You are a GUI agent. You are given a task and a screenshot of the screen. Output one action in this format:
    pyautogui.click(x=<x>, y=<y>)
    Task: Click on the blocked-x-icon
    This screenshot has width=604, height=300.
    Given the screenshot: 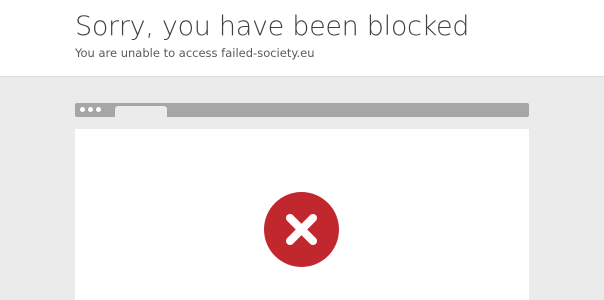 What is the action you would take?
    pyautogui.click(x=301, y=229)
    